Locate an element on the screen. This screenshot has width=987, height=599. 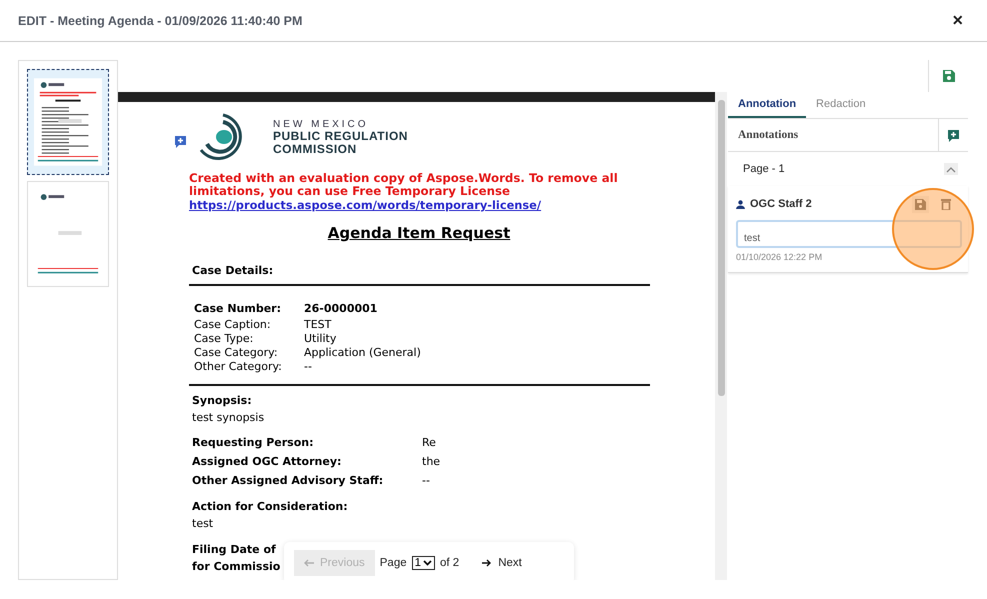
group-label: Page - 1 is located at coordinates (764, 169).